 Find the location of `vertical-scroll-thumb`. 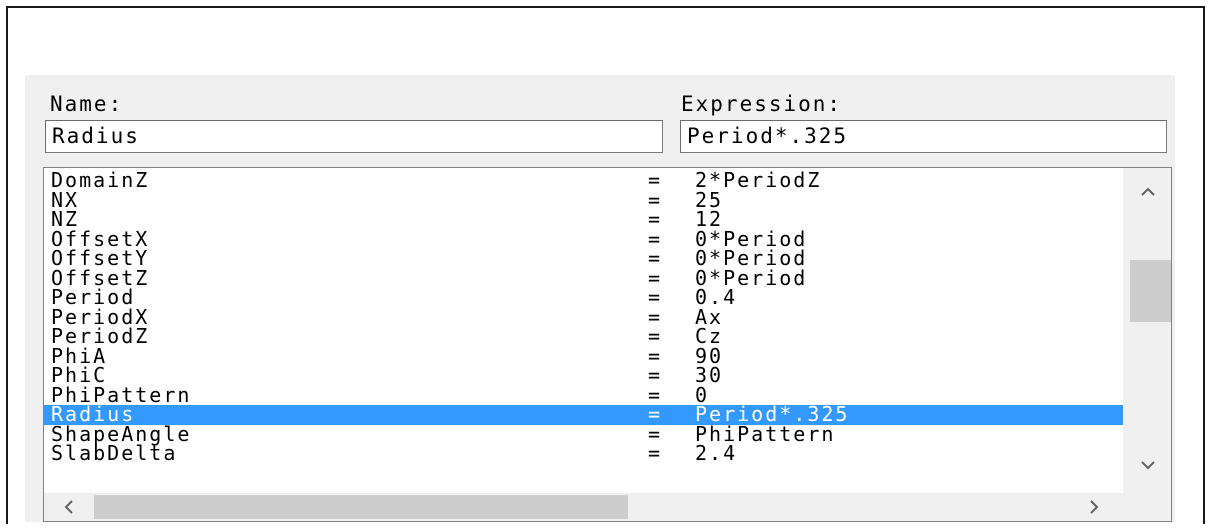

vertical-scroll-thumb is located at coordinates (1150, 291).